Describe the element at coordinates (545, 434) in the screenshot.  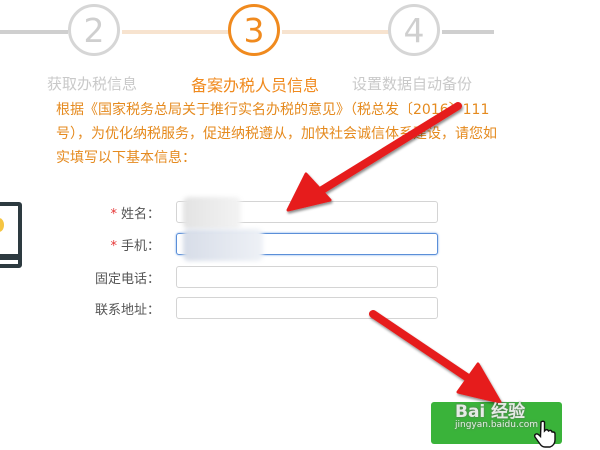
I see `hand-pointer-cursor-icon` at that location.